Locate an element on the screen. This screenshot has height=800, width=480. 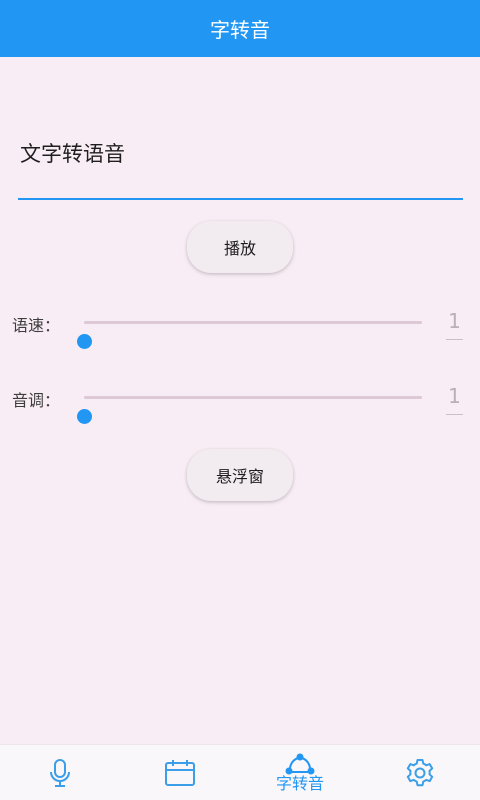
app-bar-title: 字转音 is located at coordinates (240, 30).